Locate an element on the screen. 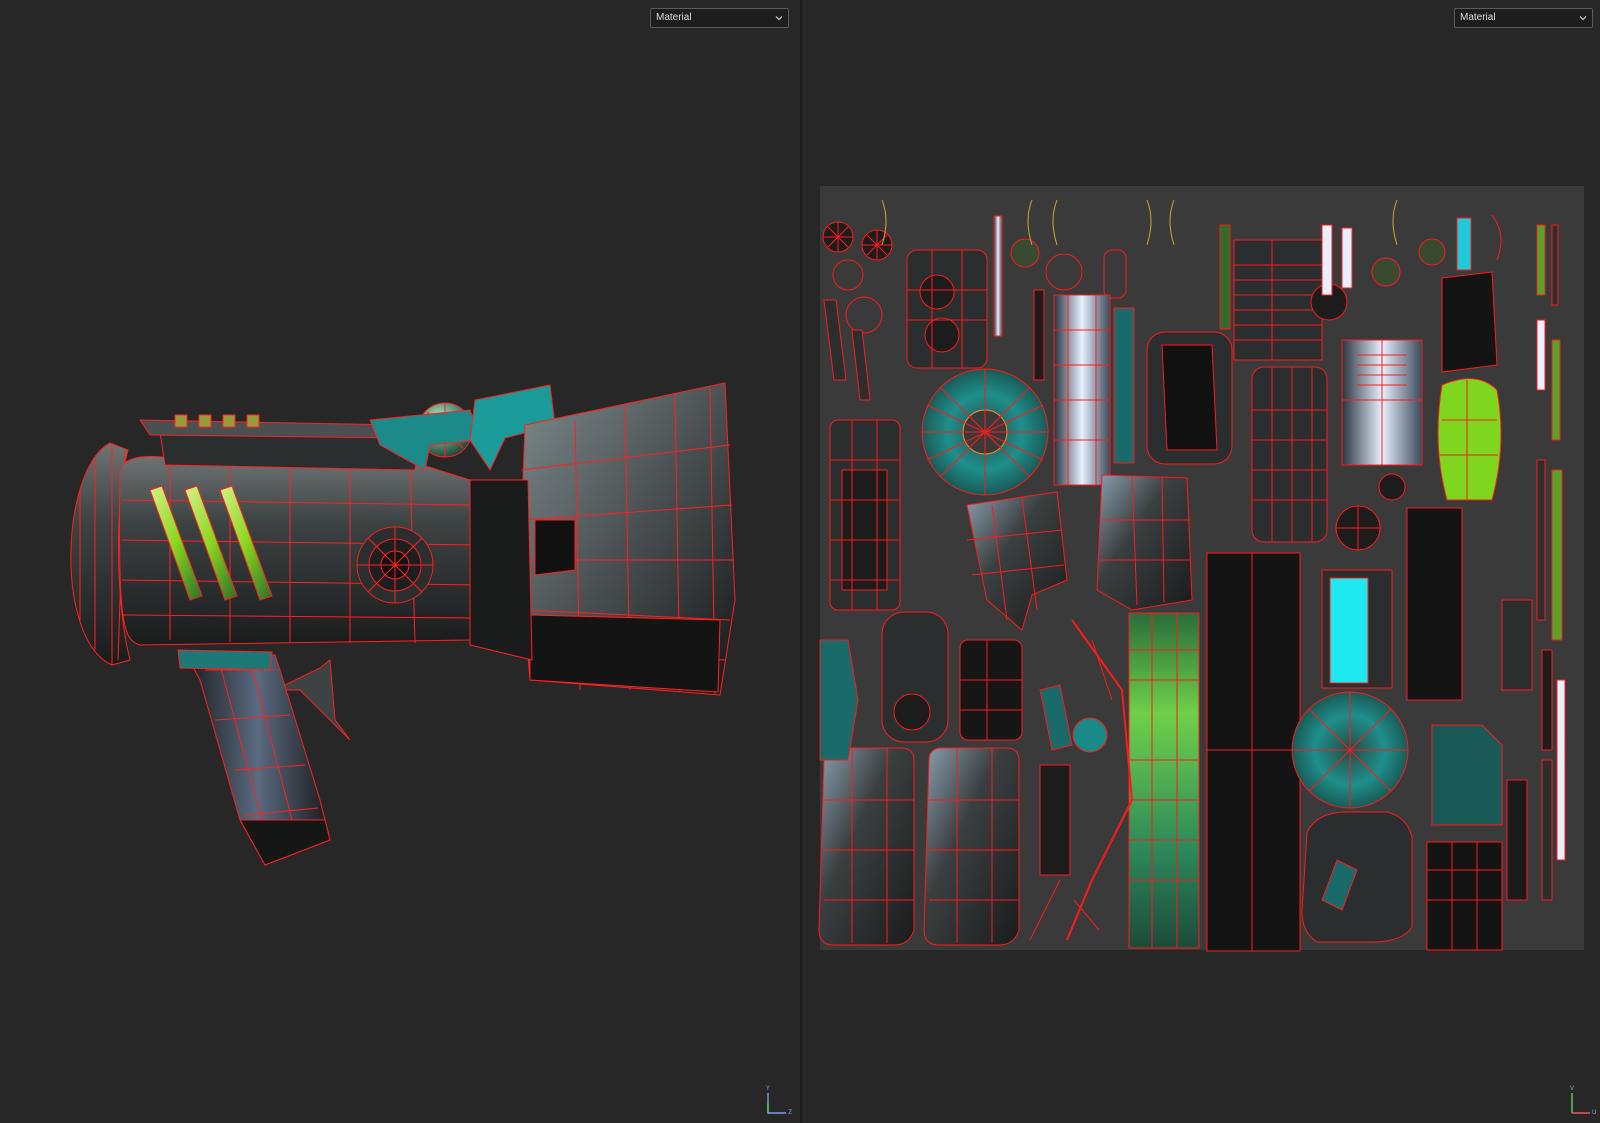  axis-up-label: V is located at coordinates (1572, 1088).